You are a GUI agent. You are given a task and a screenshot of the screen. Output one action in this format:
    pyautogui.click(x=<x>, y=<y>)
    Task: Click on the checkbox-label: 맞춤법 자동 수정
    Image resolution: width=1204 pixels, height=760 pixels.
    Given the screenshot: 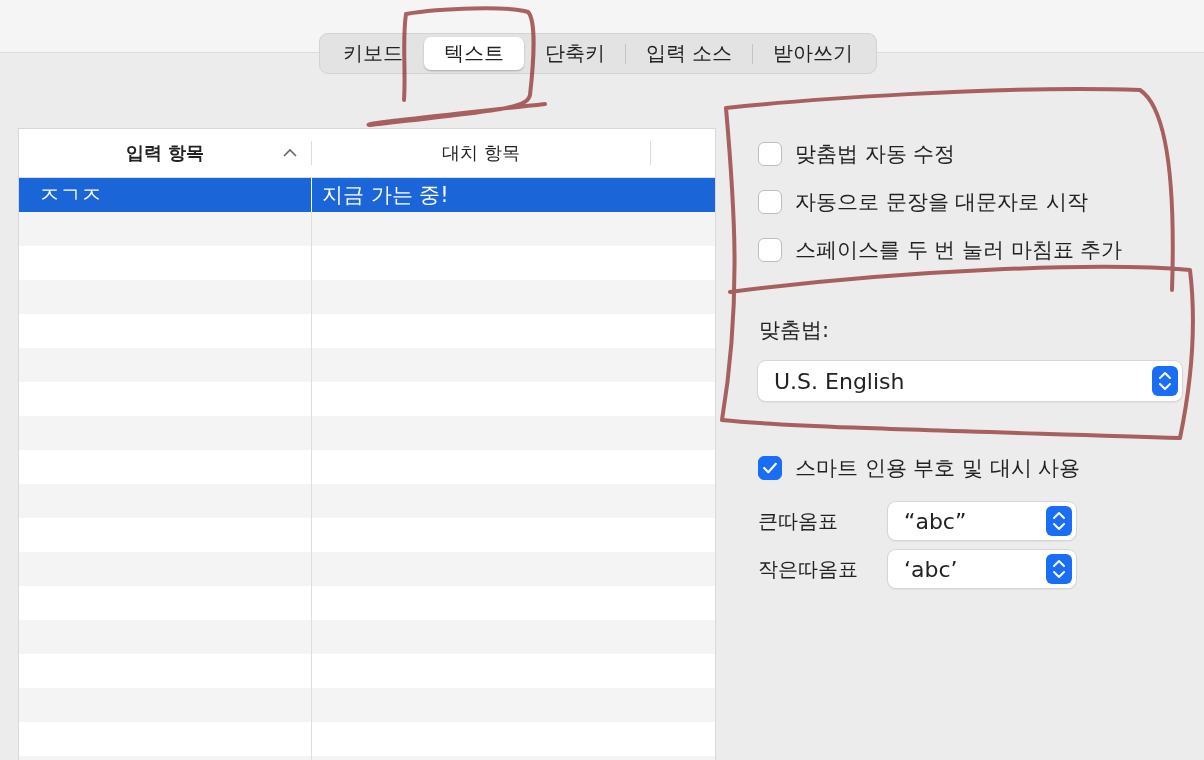 What is the action you would take?
    pyautogui.click(x=875, y=154)
    